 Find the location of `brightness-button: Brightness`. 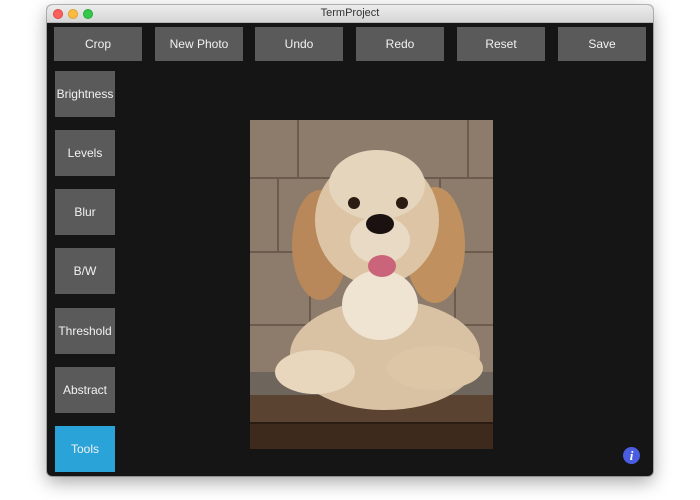

brightness-button: Brightness is located at coordinates (85, 94).